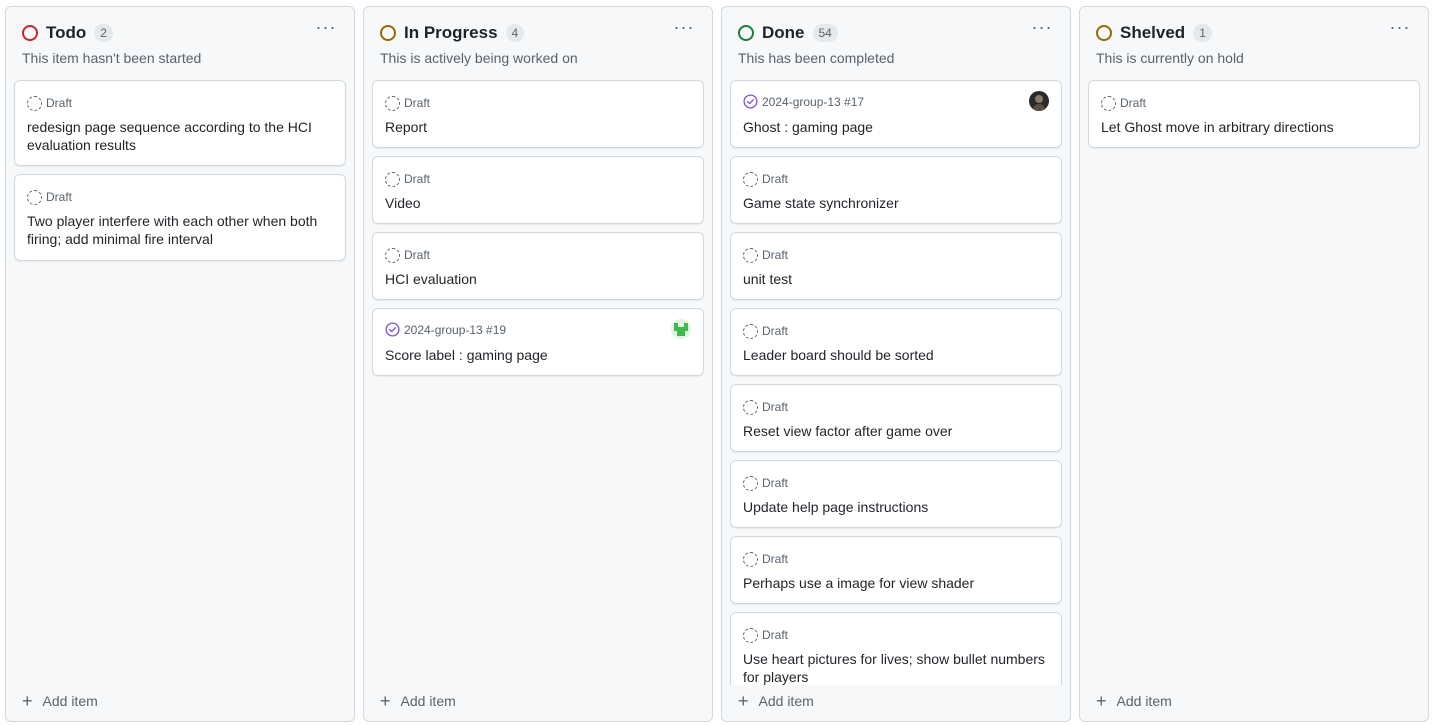 The width and height of the screenshot is (1433, 725). What do you see at coordinates (479, 58) in the screenshot?
I see `column-description: This is actively being worked on` at bounding box center [479, 58].